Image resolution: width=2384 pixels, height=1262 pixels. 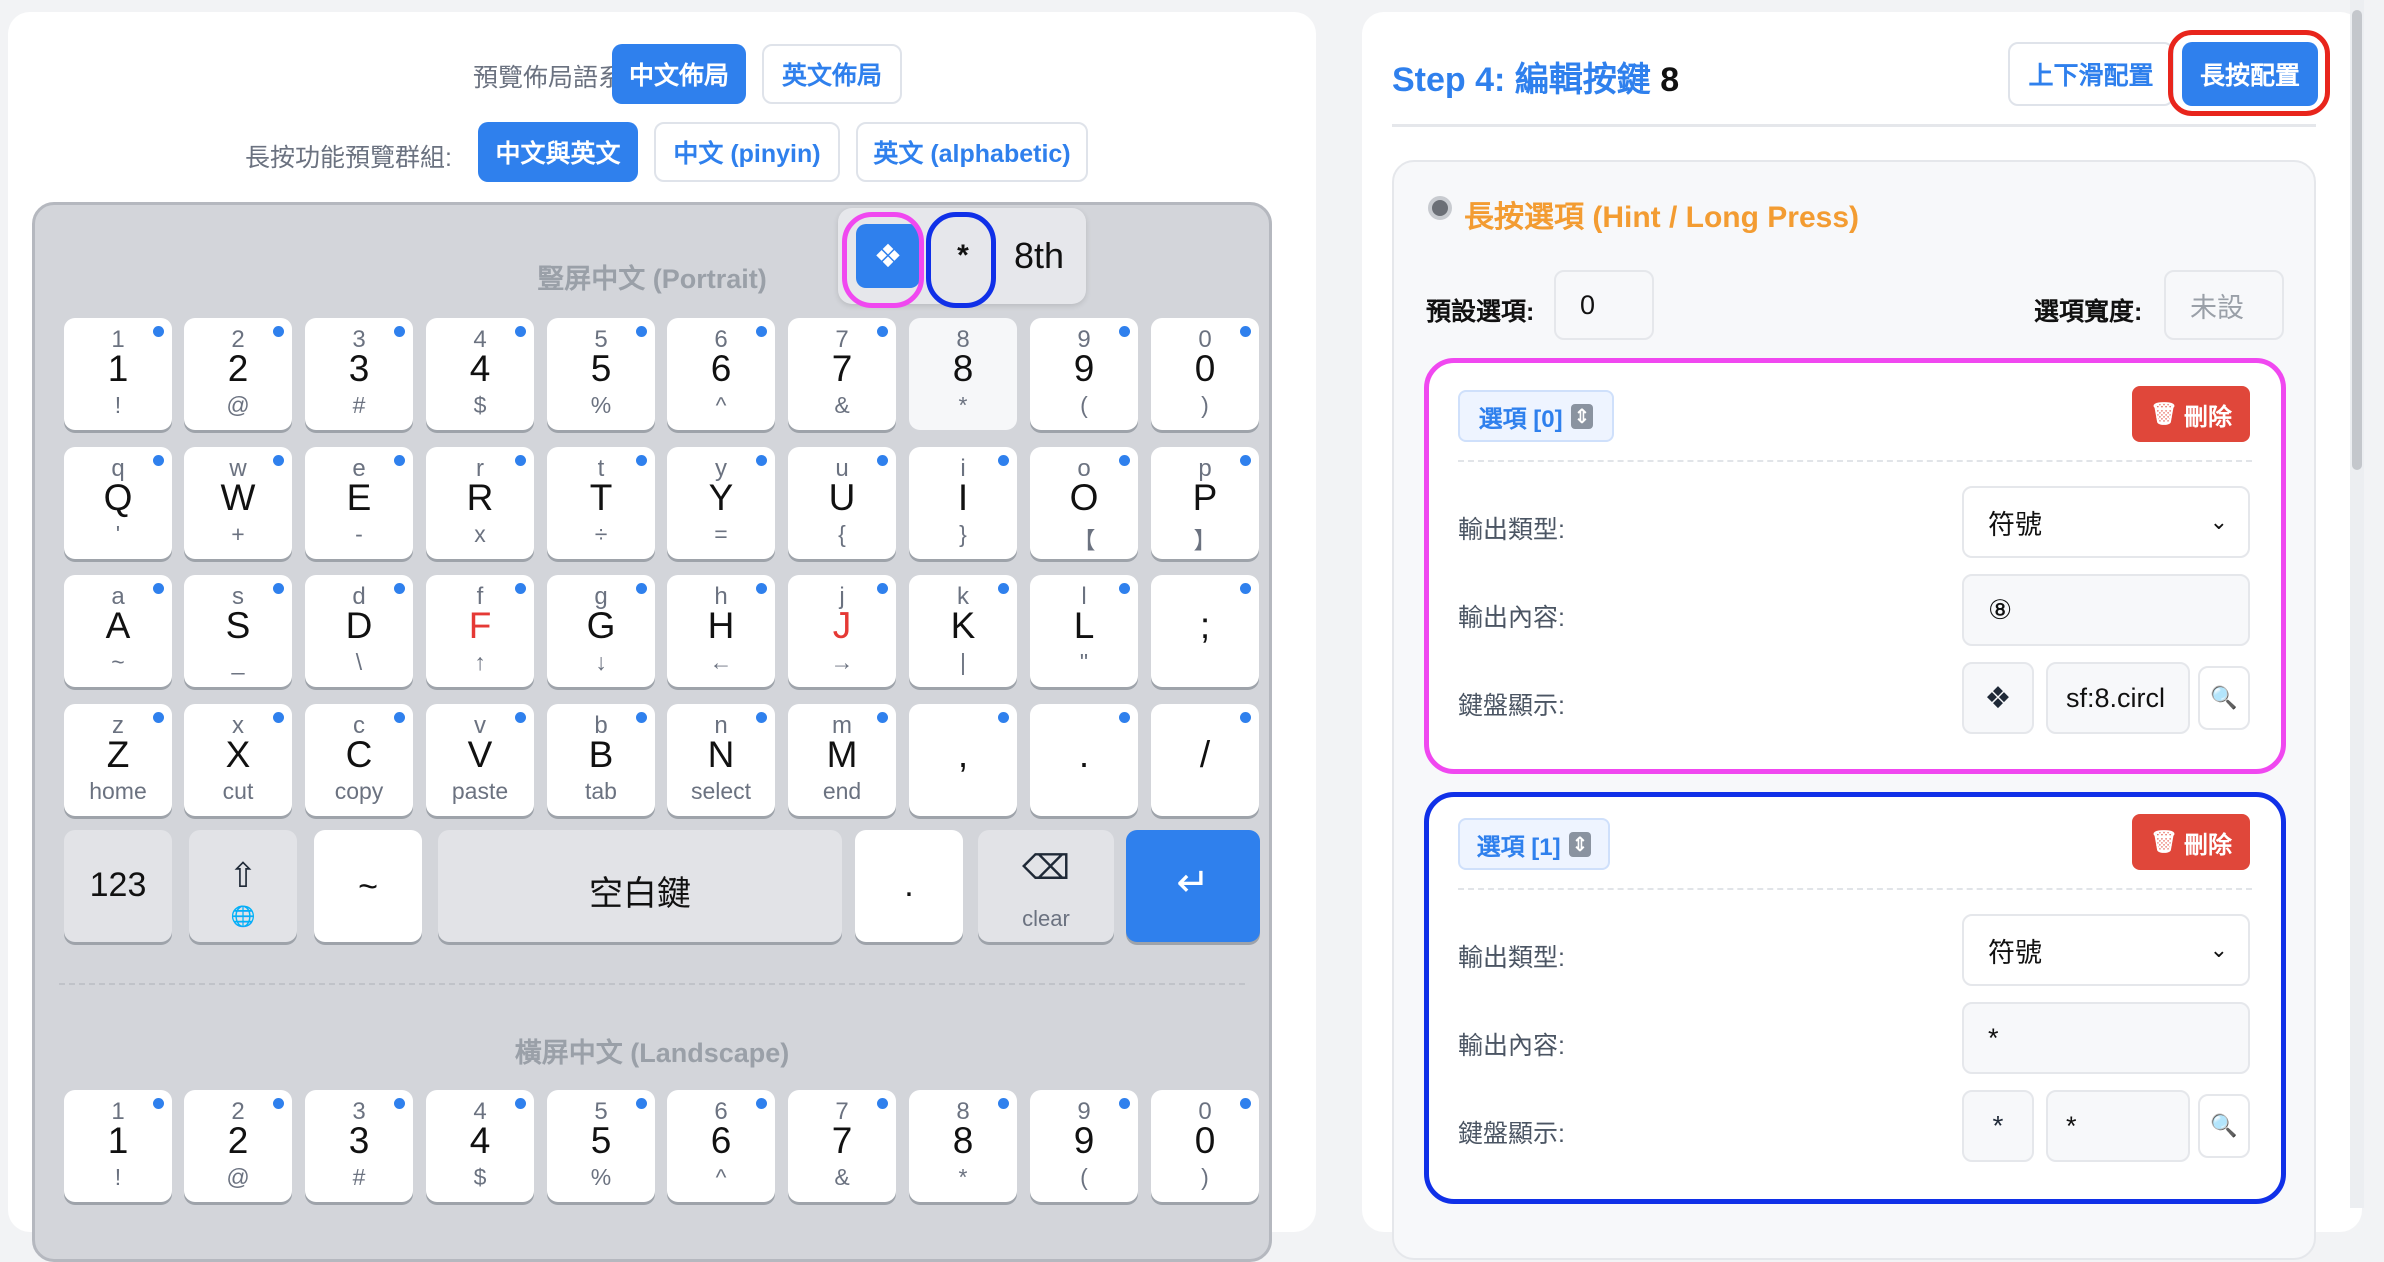 What do you see at coordinates (963, 497) in the screenshot?
I see `key-label: I` at bounding box center [963, 497].